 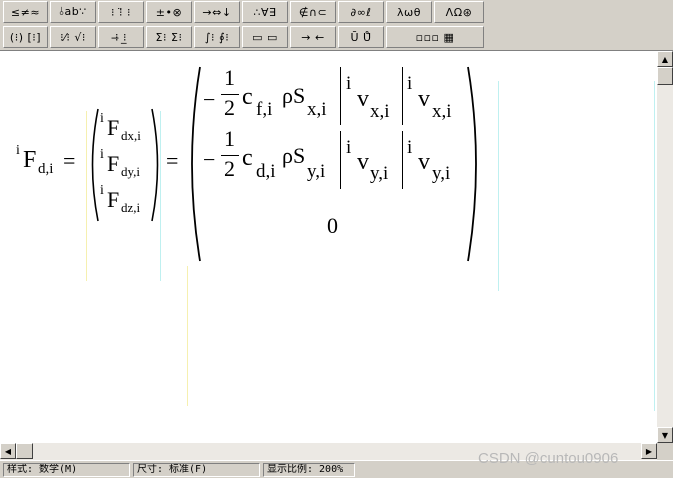 I want to click on lhs-presuperscript: i, so click(x=18, y=150).